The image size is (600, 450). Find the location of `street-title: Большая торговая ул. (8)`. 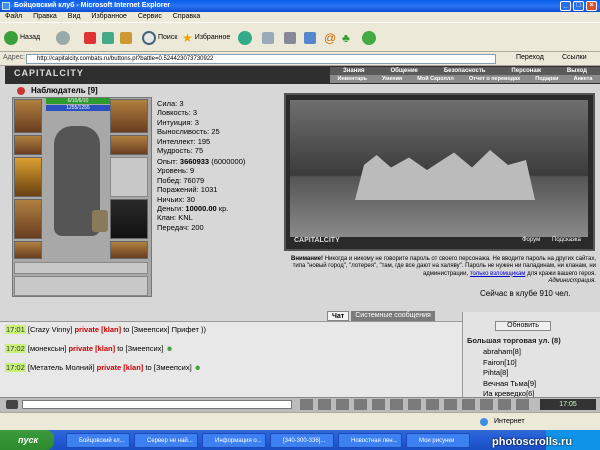

street-title: Большая торговая ул. (8) is located at coordinates (514, 340).